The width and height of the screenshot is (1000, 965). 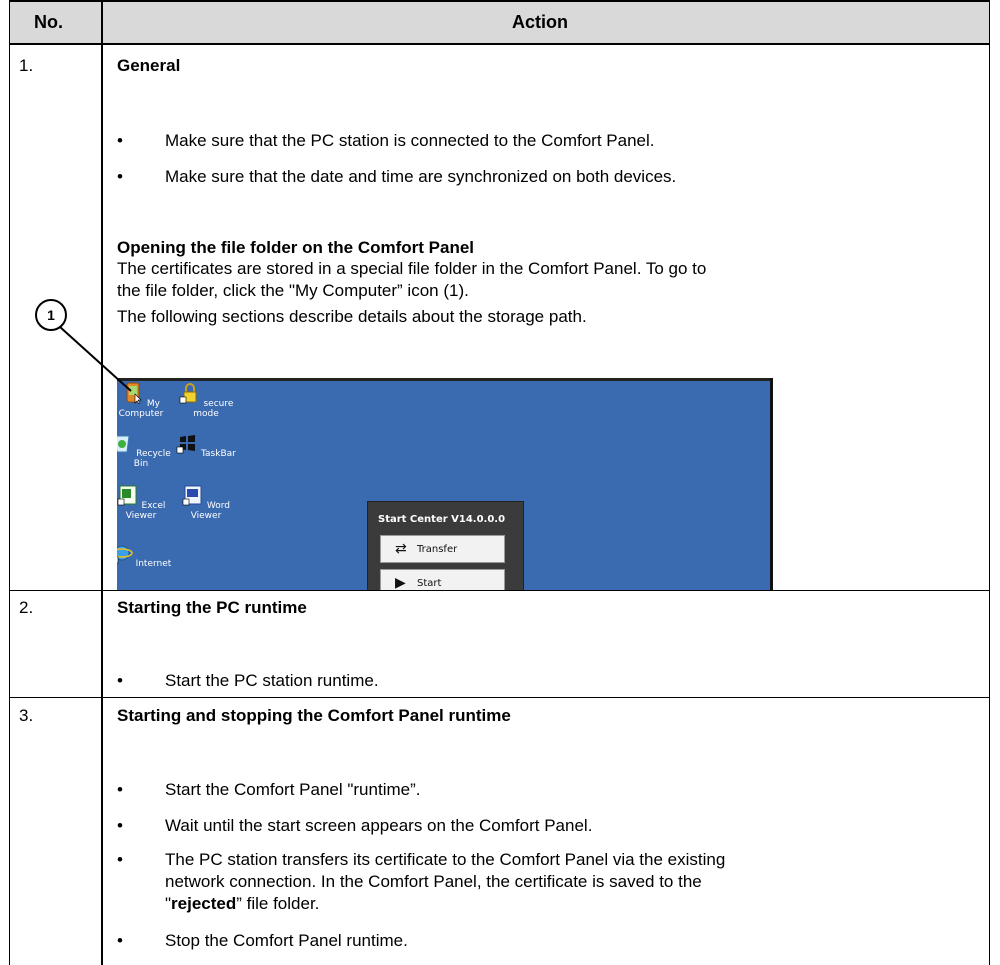 What do you see at coordinates (123, 444) in the screenshot?
I see `recycle-bin-icon` at bounding box center [123, 444].